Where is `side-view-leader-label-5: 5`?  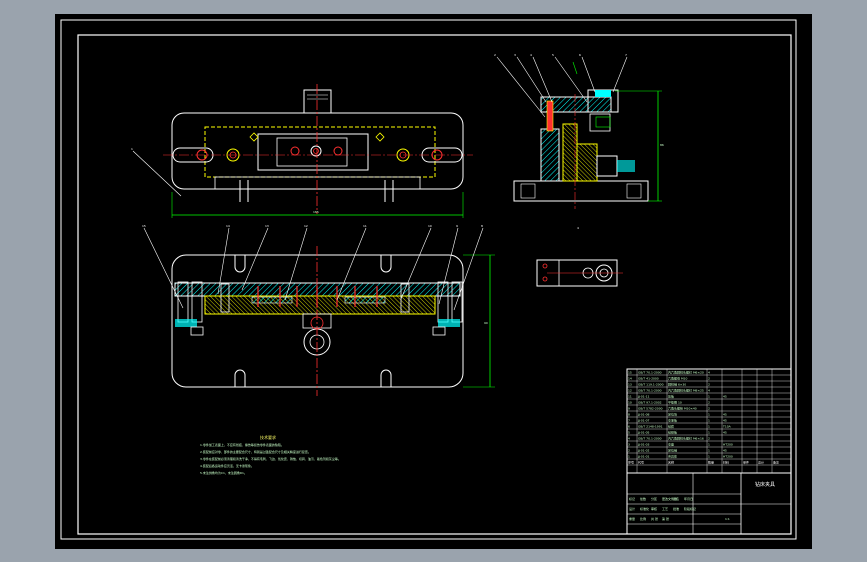 side-view-leader-label-5: 5 is located at coordinates (553, 55).